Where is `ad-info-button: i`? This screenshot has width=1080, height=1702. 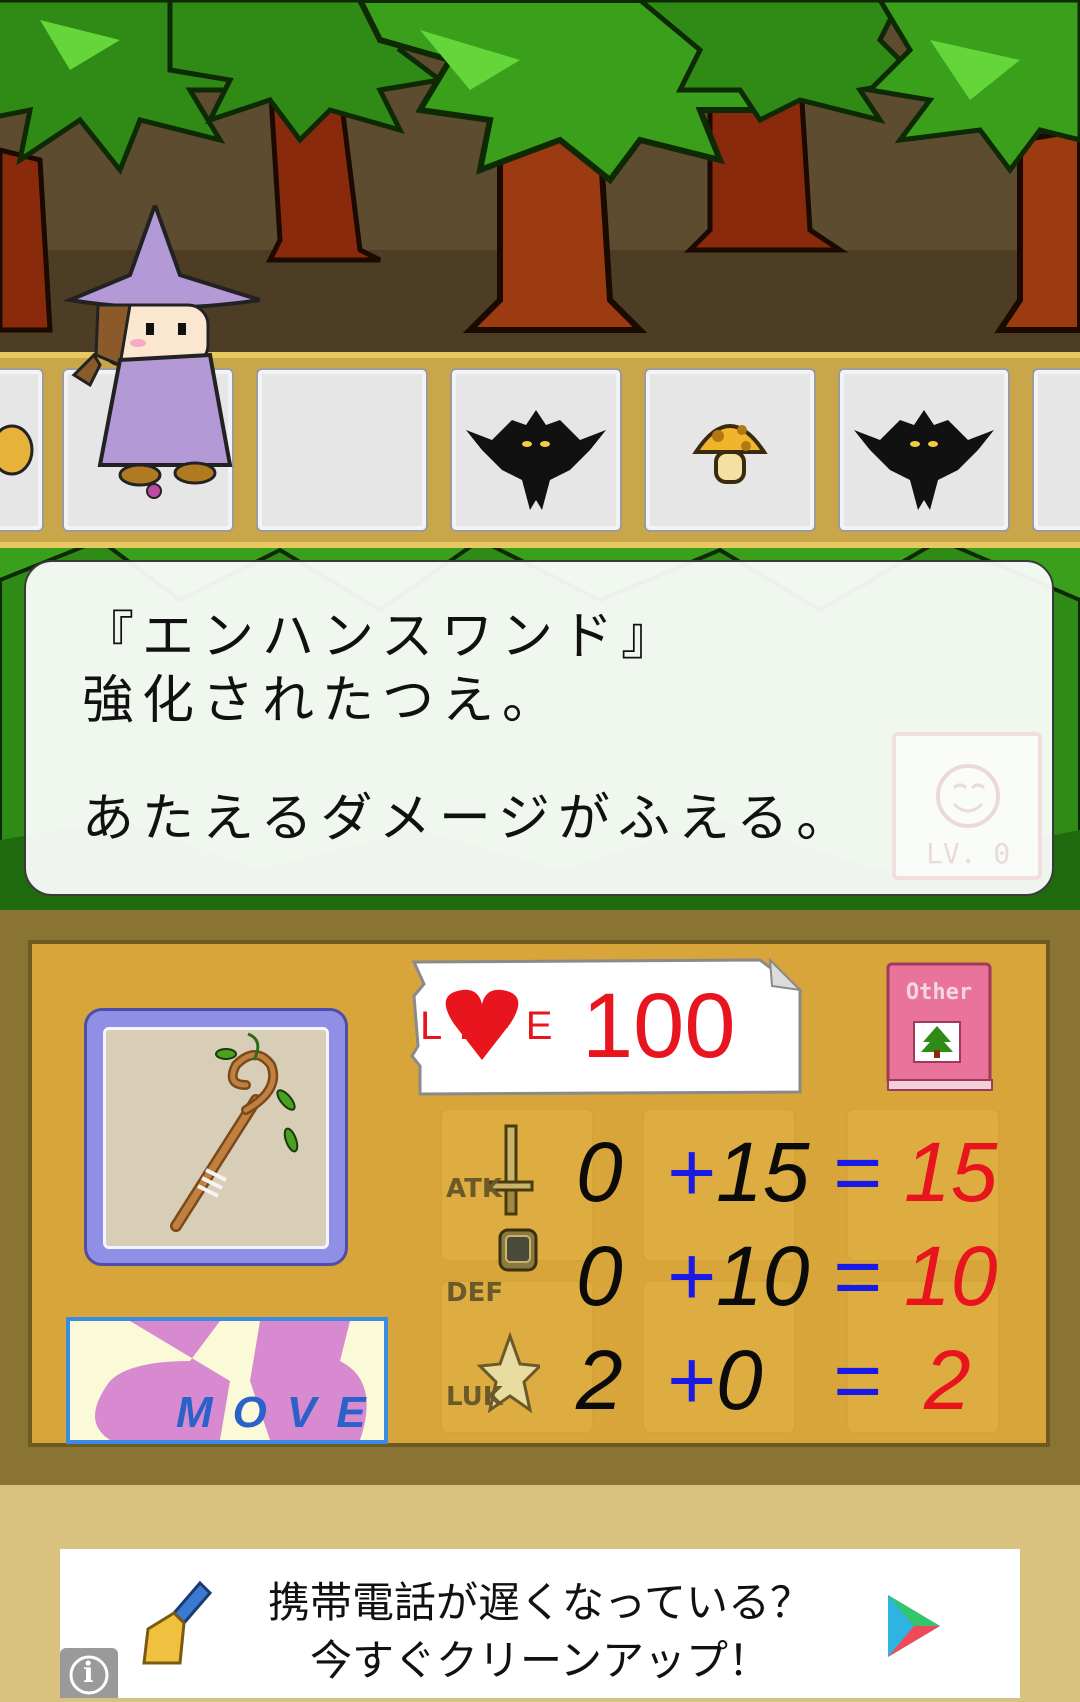 ad-info-button: i is located at coordinates (89, 1673).